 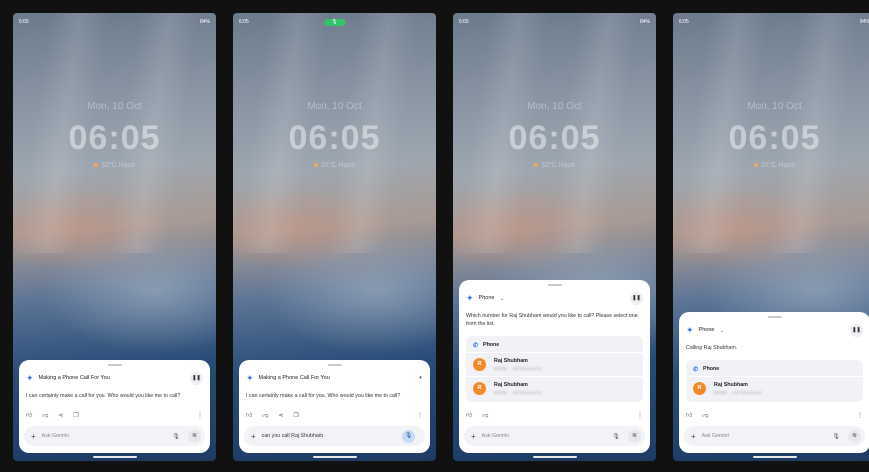 What do you see at coordinates (334, 436) in the screenshot?
I see `ask-gemini-input: + can you call Raj Shubham 🎙︎` at bounding box center [334, 436].